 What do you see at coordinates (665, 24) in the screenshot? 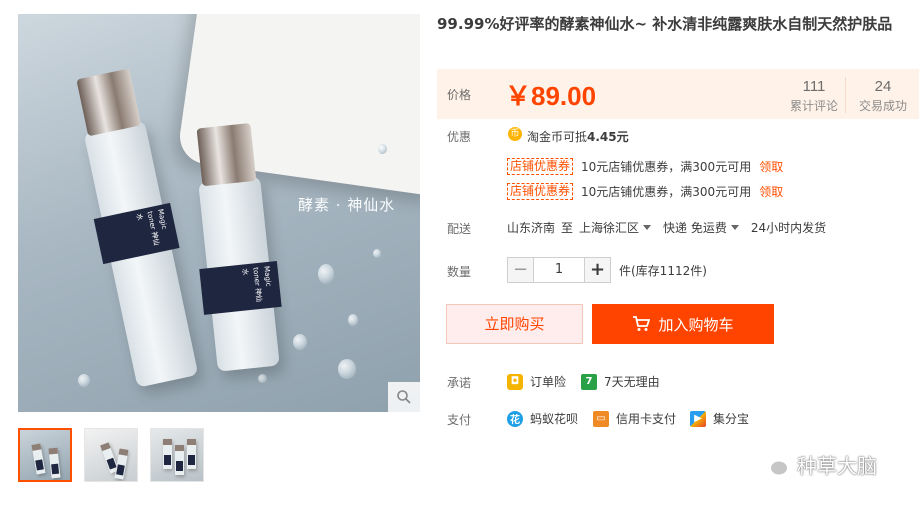
I see `product-title: 99.99%好评率的酵素神仙水~ 补水清非纯露爽肤水自制天然护肤品` at bounding box center [665, 24].